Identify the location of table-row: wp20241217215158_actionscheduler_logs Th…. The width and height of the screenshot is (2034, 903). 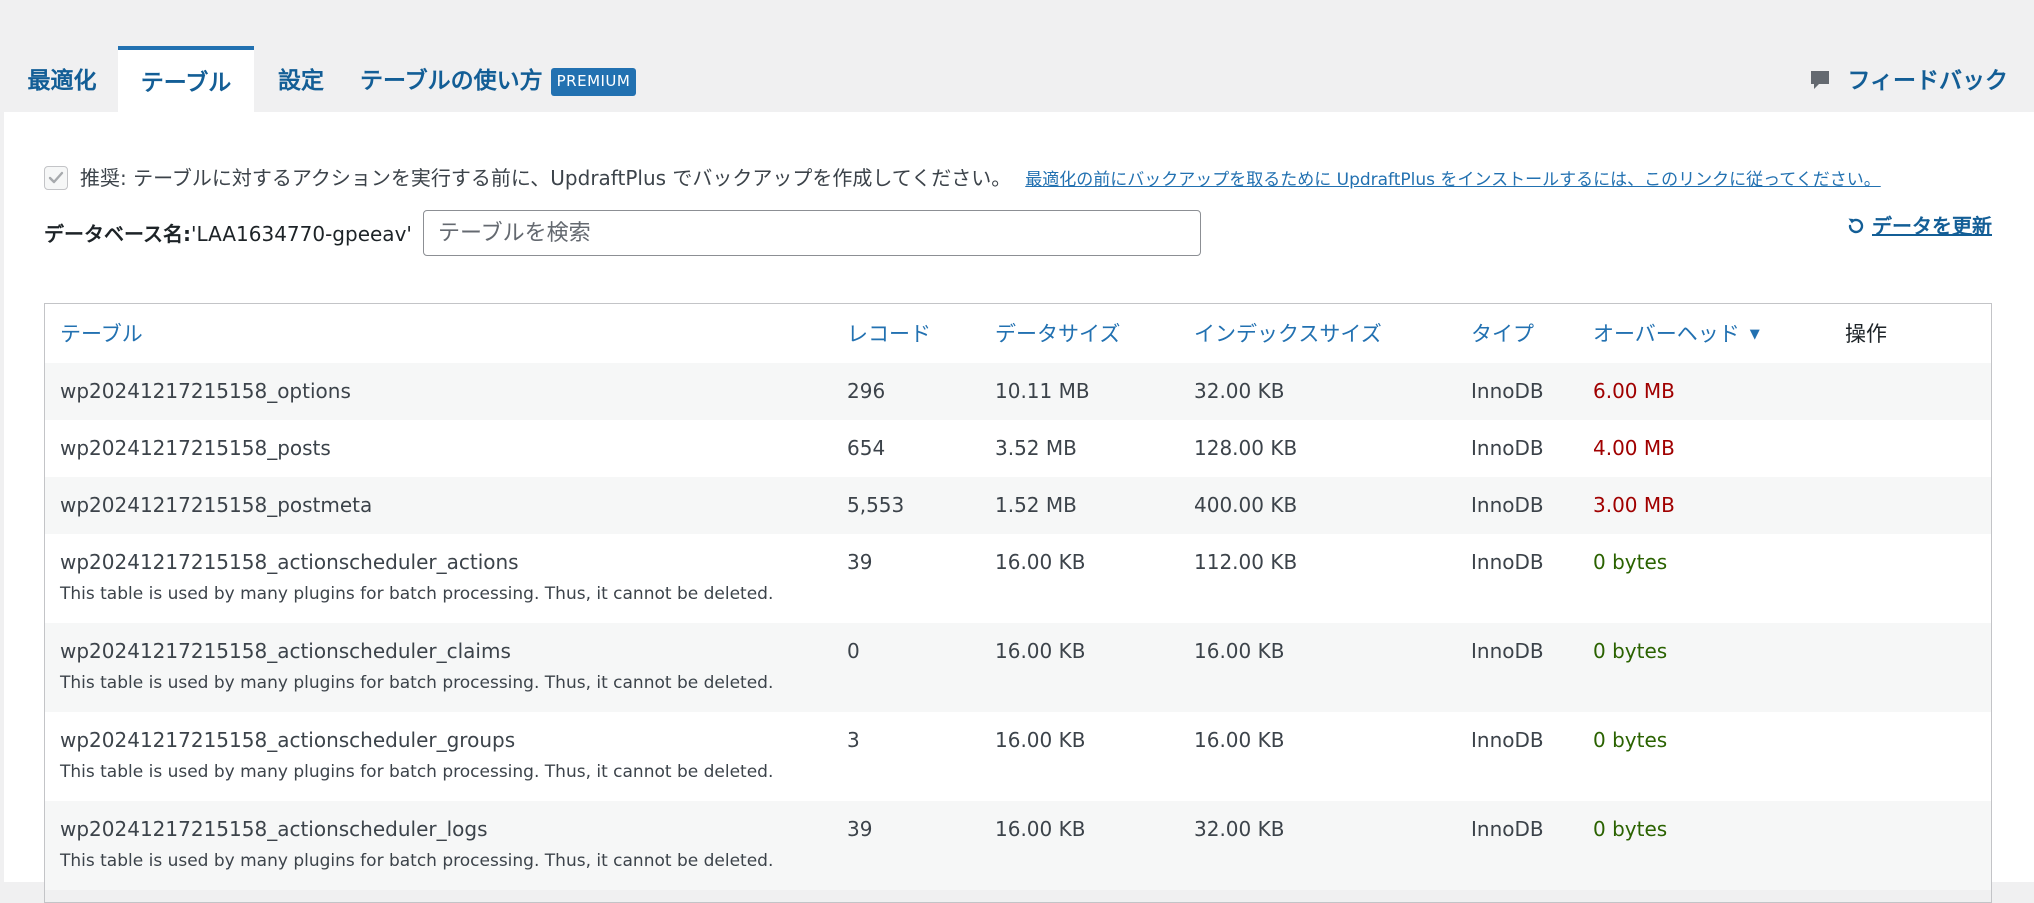
(1018, 845).